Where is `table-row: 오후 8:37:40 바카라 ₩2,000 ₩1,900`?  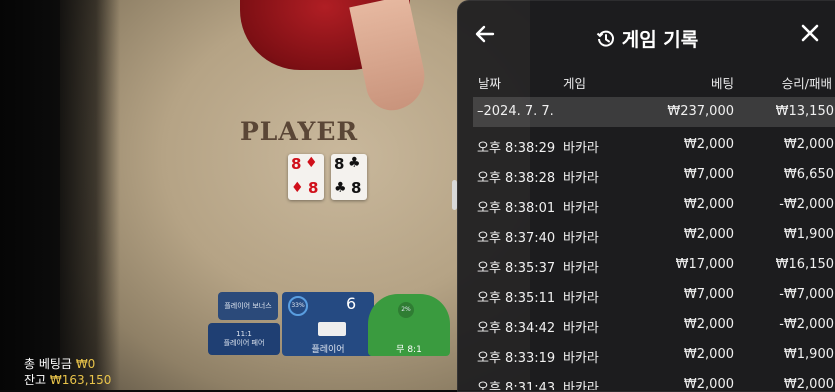
table-row: 오후 8:37:40 바카라 ₩2,000 ₩1,900 is located at coordinates (654, 235).